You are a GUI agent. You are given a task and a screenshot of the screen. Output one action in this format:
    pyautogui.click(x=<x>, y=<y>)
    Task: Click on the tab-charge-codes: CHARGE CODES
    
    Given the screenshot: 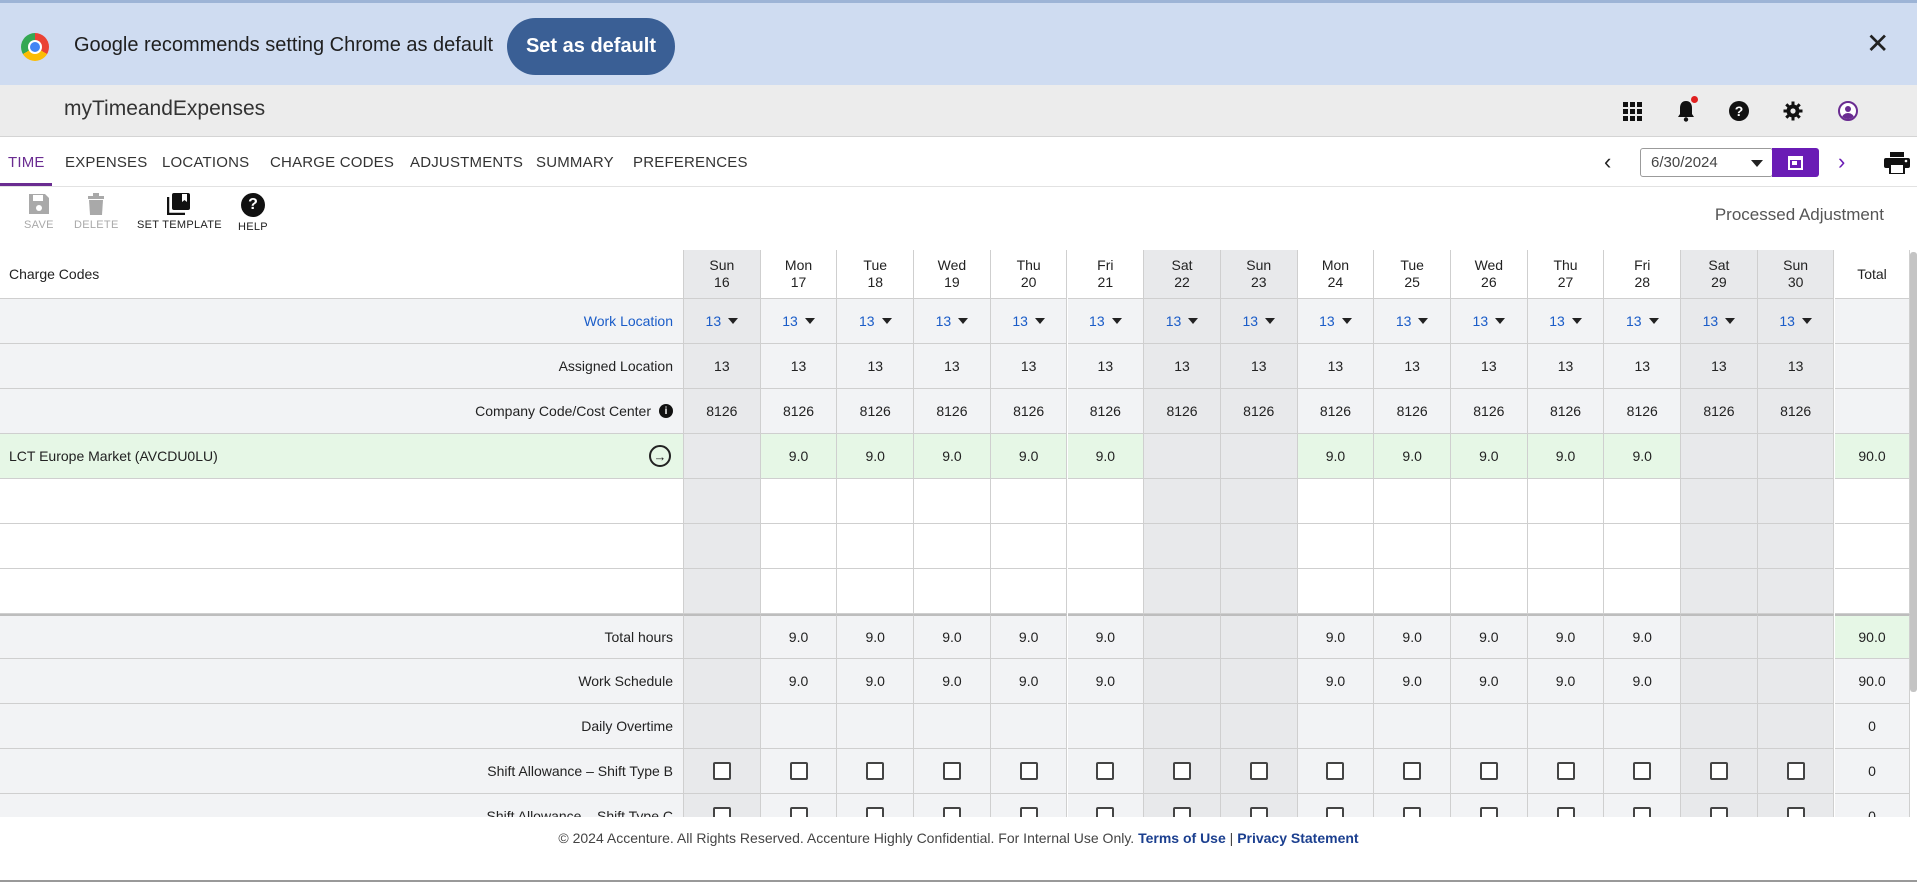 What is the action you would take?
    pyautogui.click(x=332, y=162)
    